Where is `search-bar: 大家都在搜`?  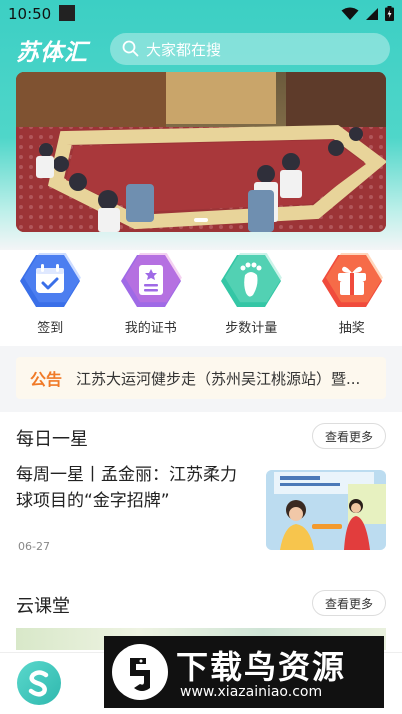 search-bar: 大家都在搜 is located at coordinates (250, 49).